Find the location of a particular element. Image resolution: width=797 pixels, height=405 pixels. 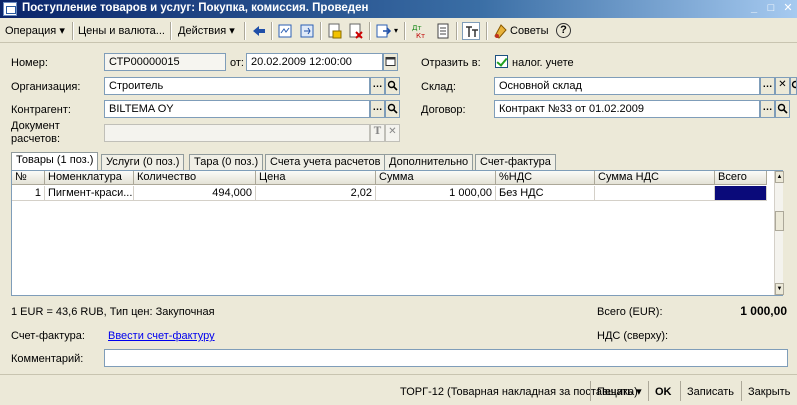

table-scrollbar: ▲ ▼ is located at coordinates (779, 233).